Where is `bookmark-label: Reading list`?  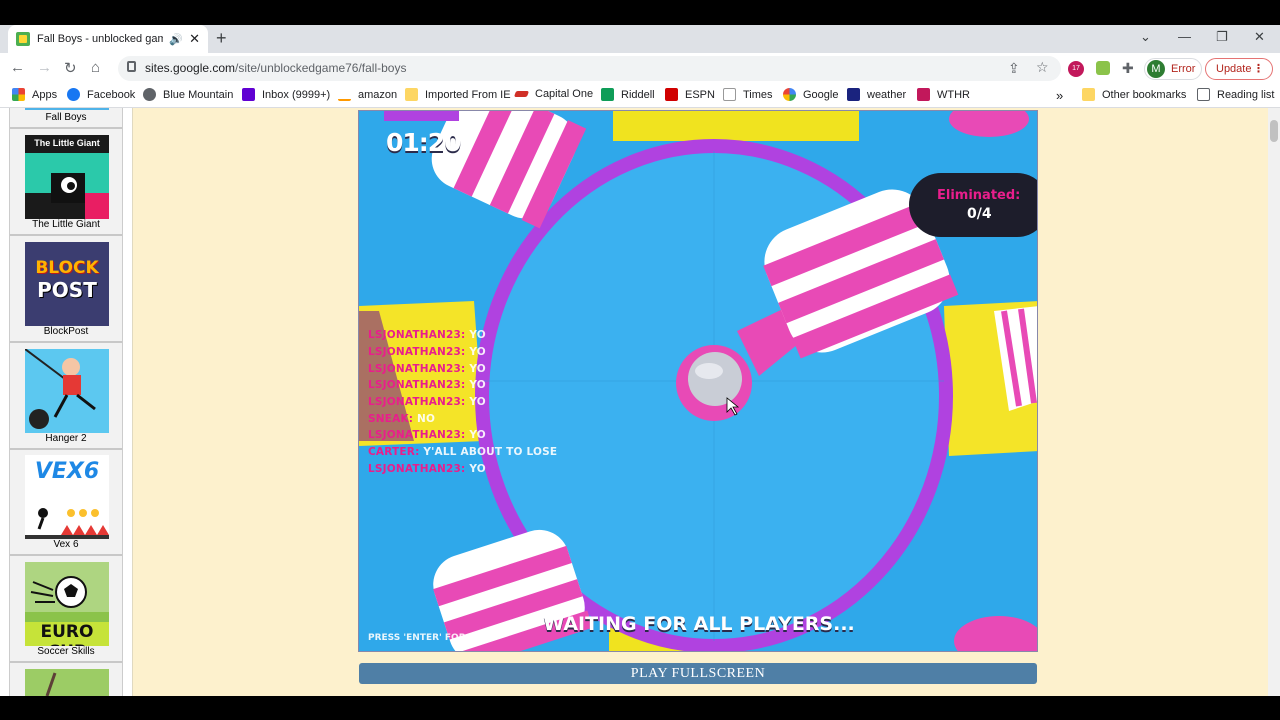
bookmark-label: Reading list is located at coordinates (1246, 94).